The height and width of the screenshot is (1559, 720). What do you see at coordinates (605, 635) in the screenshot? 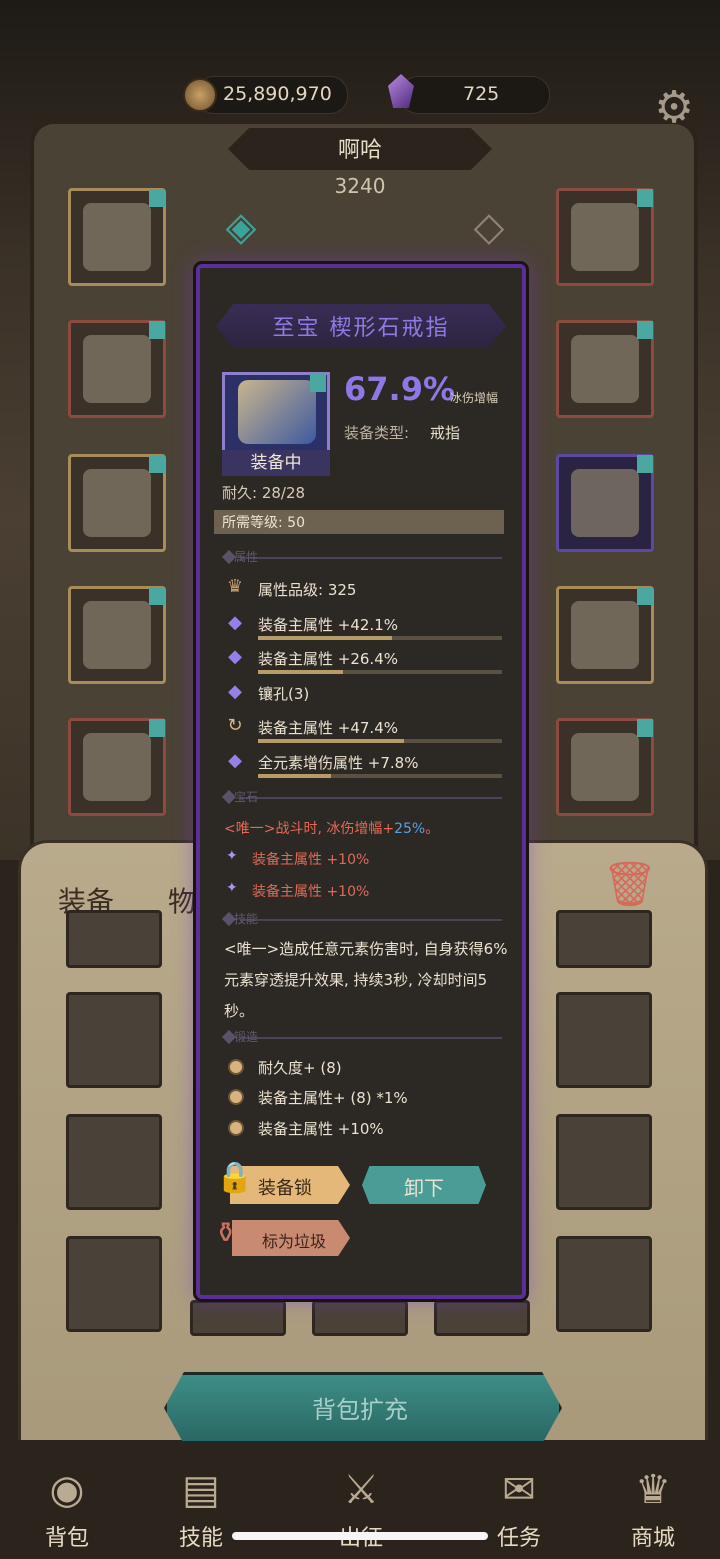
I see `equip-slot-weapon` at bounding box center [605, 635].